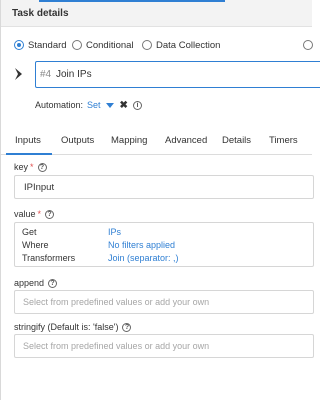 This screenshot has width=320, height=400. Describe the element at coordinates (236, 140) in the screenshot. I see `tab-details: Details` at that location.